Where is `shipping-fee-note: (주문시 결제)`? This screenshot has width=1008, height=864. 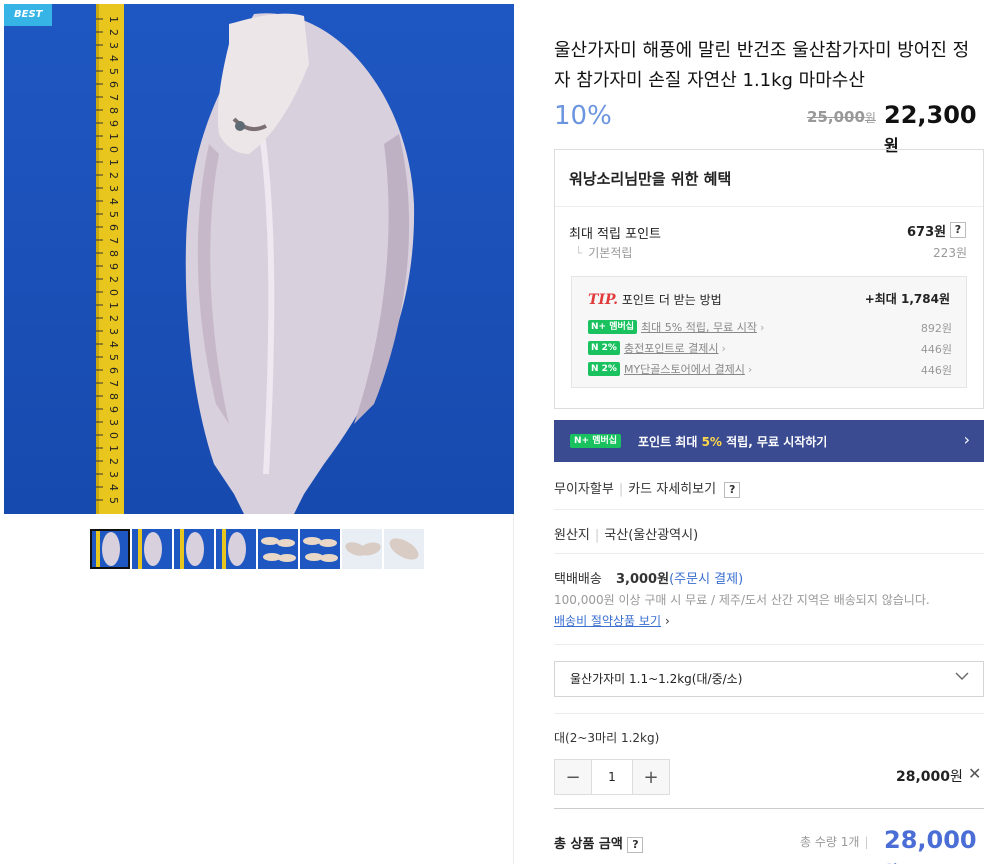 shipping-fee-note: (주문시 결제) is located at coordinates (706, 579).